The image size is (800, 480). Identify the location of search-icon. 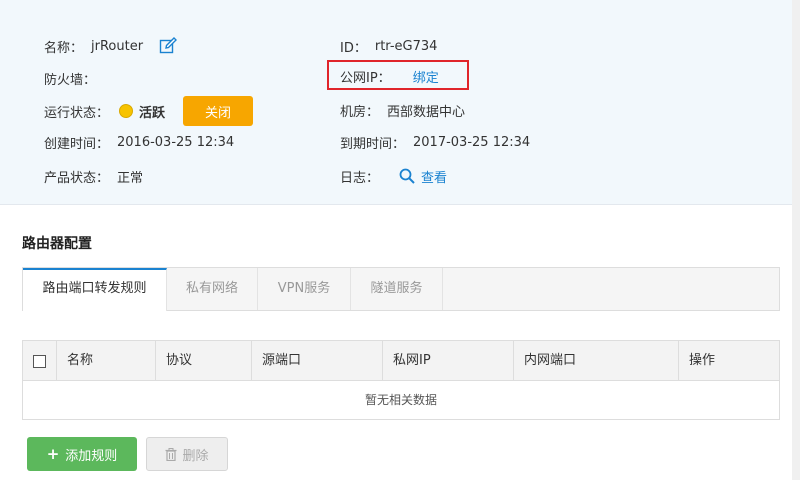
(407, 176).